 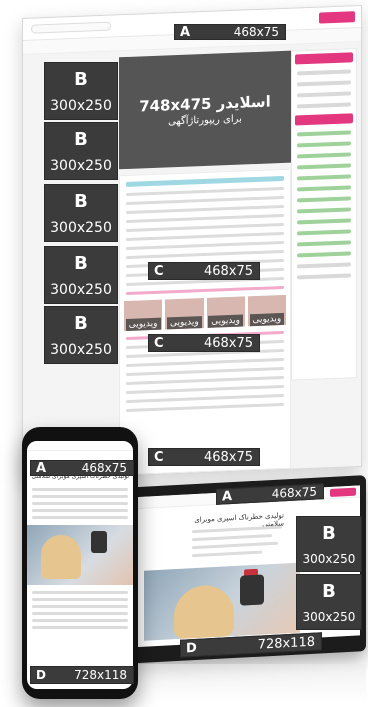 What do you see at coordinates (99, 542) in the screenshot?
I see `spray-can` at bounding box center [99, 542].